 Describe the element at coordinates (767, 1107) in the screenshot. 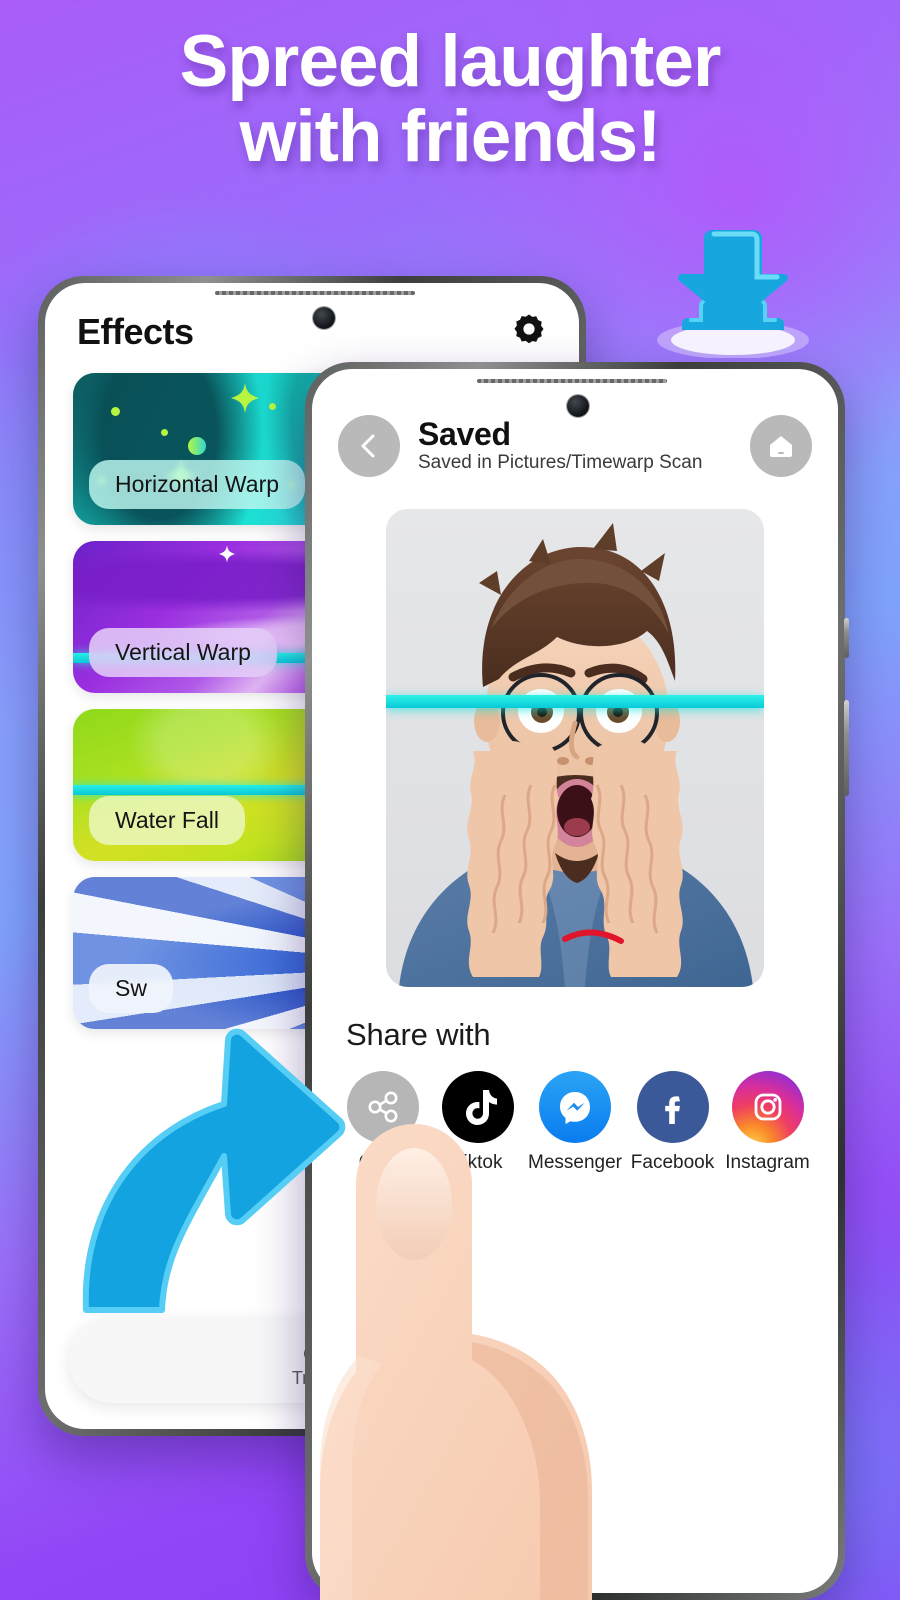

I see `instagram-icon` at that location.